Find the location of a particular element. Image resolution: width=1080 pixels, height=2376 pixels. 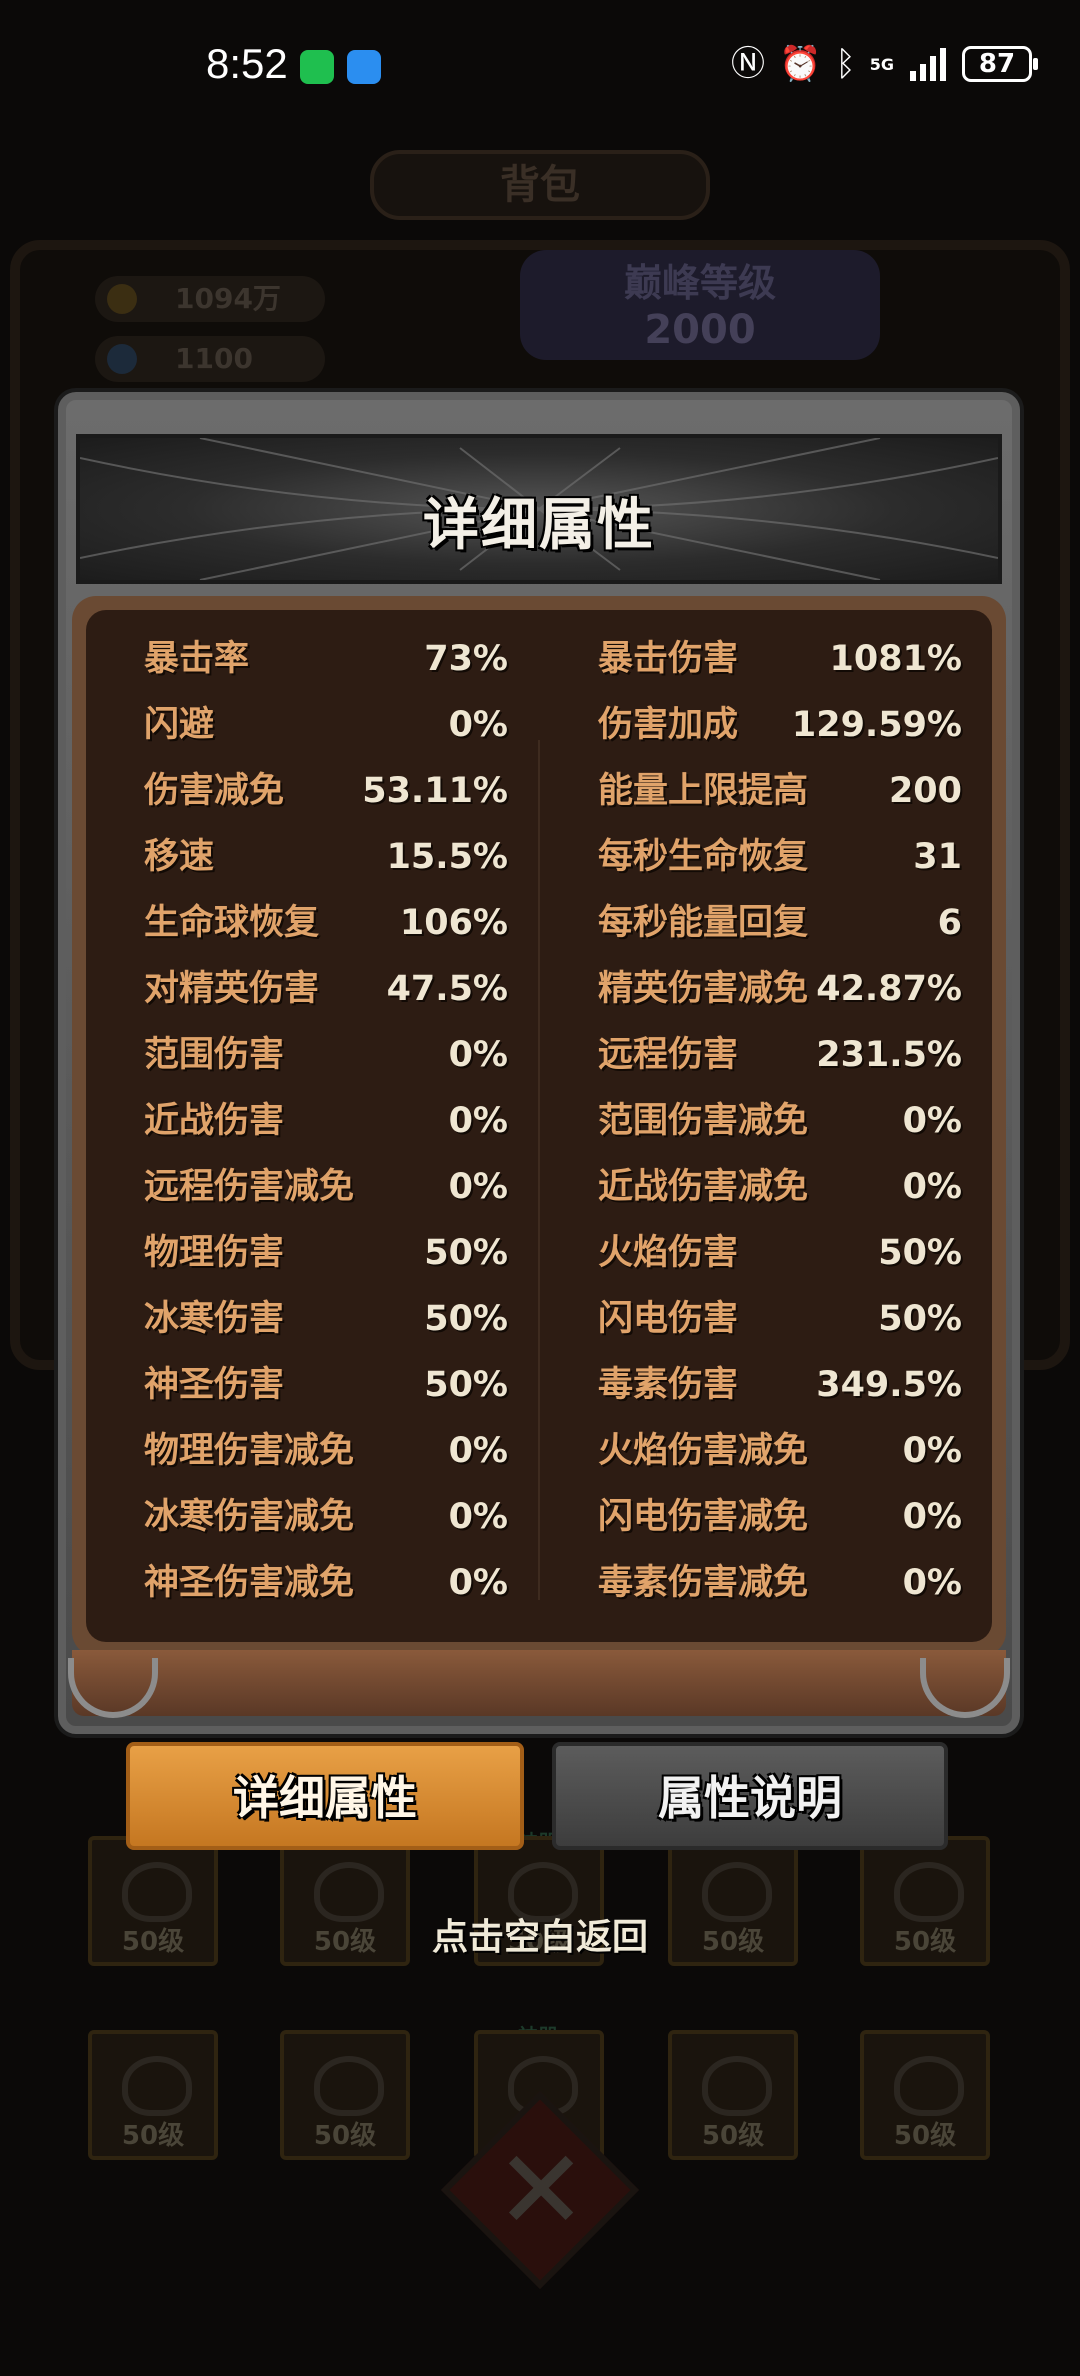

stat-name: 毒素伤害 is located at coordinates (668, 1385).